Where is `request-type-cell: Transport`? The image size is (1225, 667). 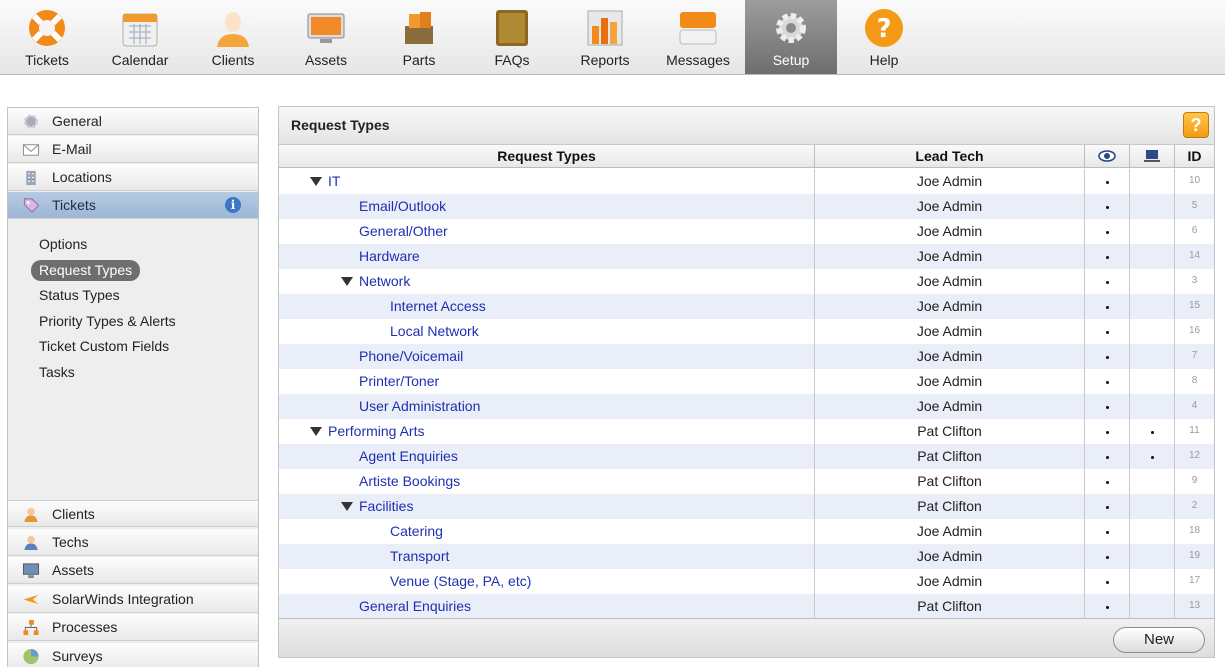 request-type-cell: Transport is located at coordinates (547, 556).